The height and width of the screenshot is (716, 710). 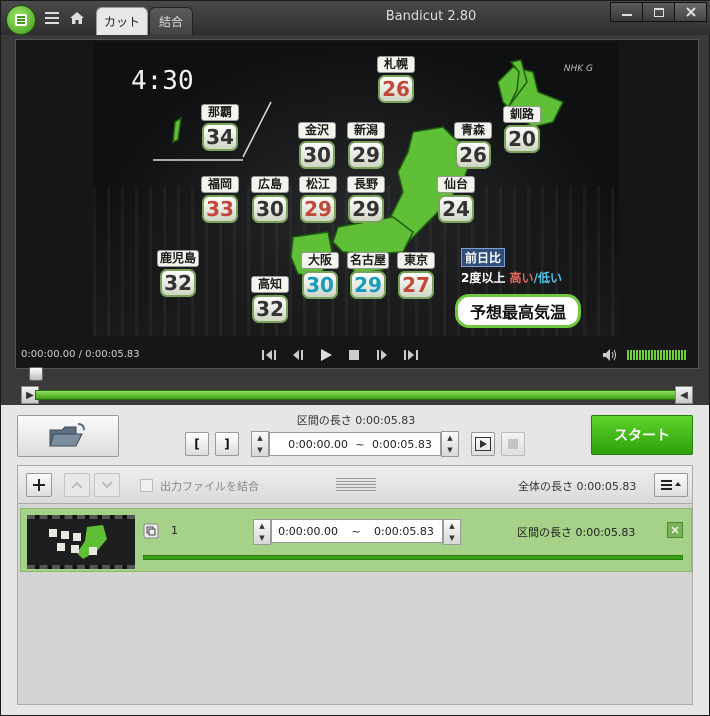 I want to click on merge-checkbox, so click(x=146, y=485).